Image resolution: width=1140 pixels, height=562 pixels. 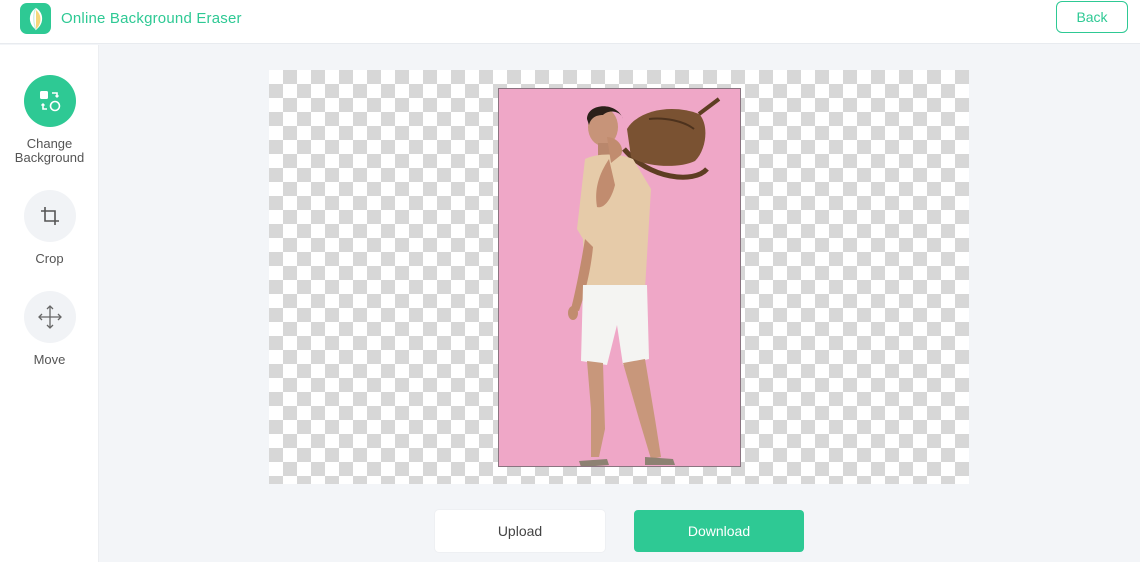 I want to click on app-title: Online Background Eraser, so click(x=151, y=18).